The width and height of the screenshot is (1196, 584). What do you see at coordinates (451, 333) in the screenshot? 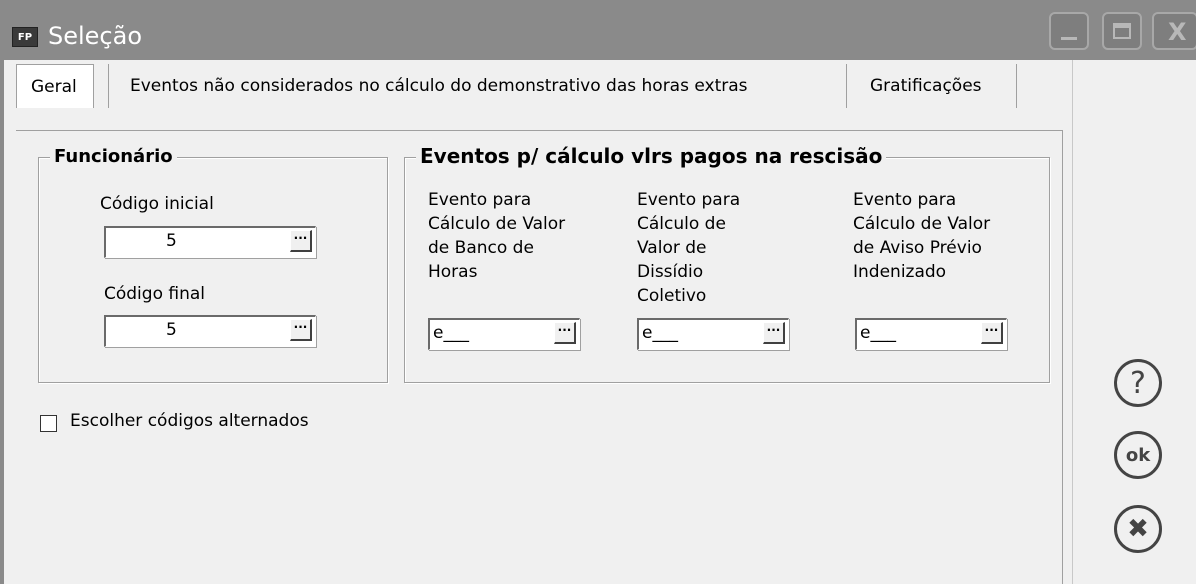
I see `banco-horas-value: e___` at bounding box center [451, 333].